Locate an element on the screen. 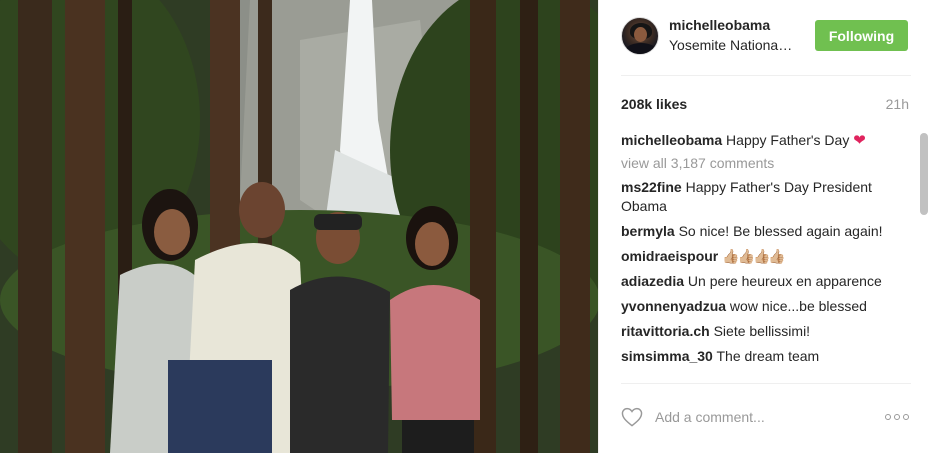 The width and height of the screenshot is (933, 453). comment-item: adiazedia Un pere heureux en apparence is located at coordinates (766, 281).